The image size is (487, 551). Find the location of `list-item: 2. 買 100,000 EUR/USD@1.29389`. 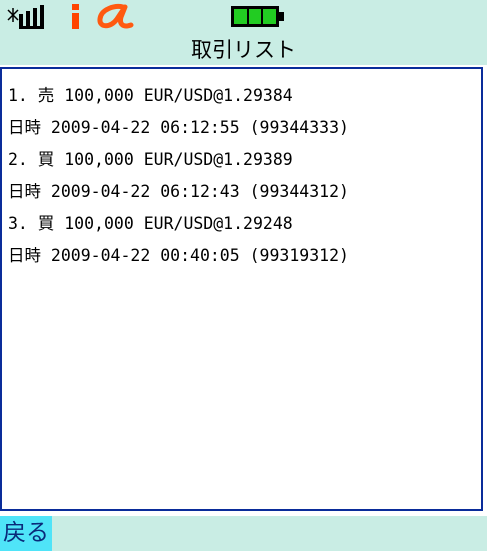

list-item: 2. 買 100,000 EUR/USD@1.29389 is located at coordinates (178, 160).